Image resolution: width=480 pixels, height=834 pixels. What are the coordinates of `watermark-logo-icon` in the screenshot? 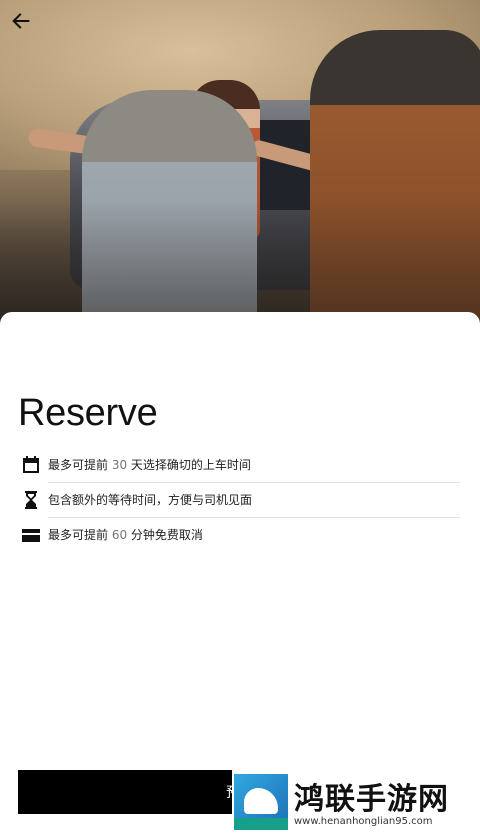 It's located at (261, 802).